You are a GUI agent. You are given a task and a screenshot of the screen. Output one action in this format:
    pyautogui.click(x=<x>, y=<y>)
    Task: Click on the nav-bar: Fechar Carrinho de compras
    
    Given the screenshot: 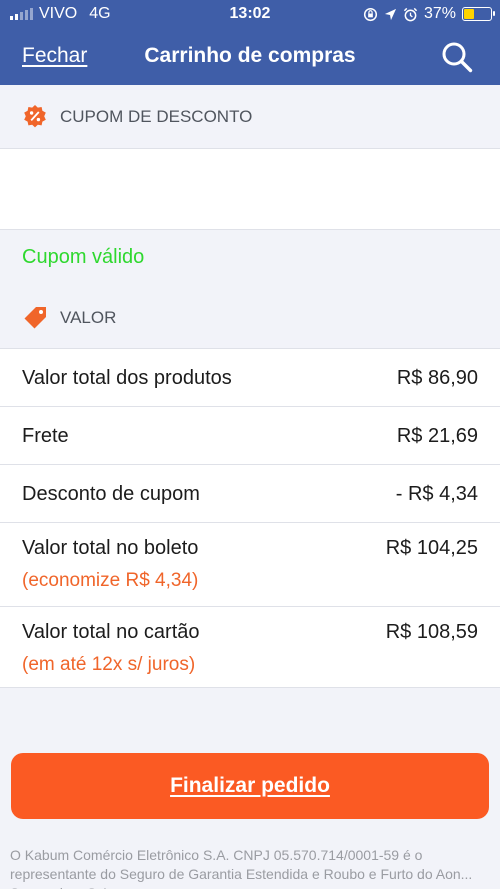 What is the action you would take?
    pyautogui.click(x=250, y=56)
    